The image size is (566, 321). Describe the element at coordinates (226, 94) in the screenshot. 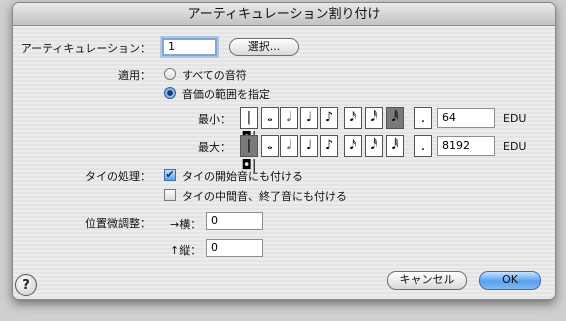

I see `apply-range-label: 音価の範囲を指定` at that location.